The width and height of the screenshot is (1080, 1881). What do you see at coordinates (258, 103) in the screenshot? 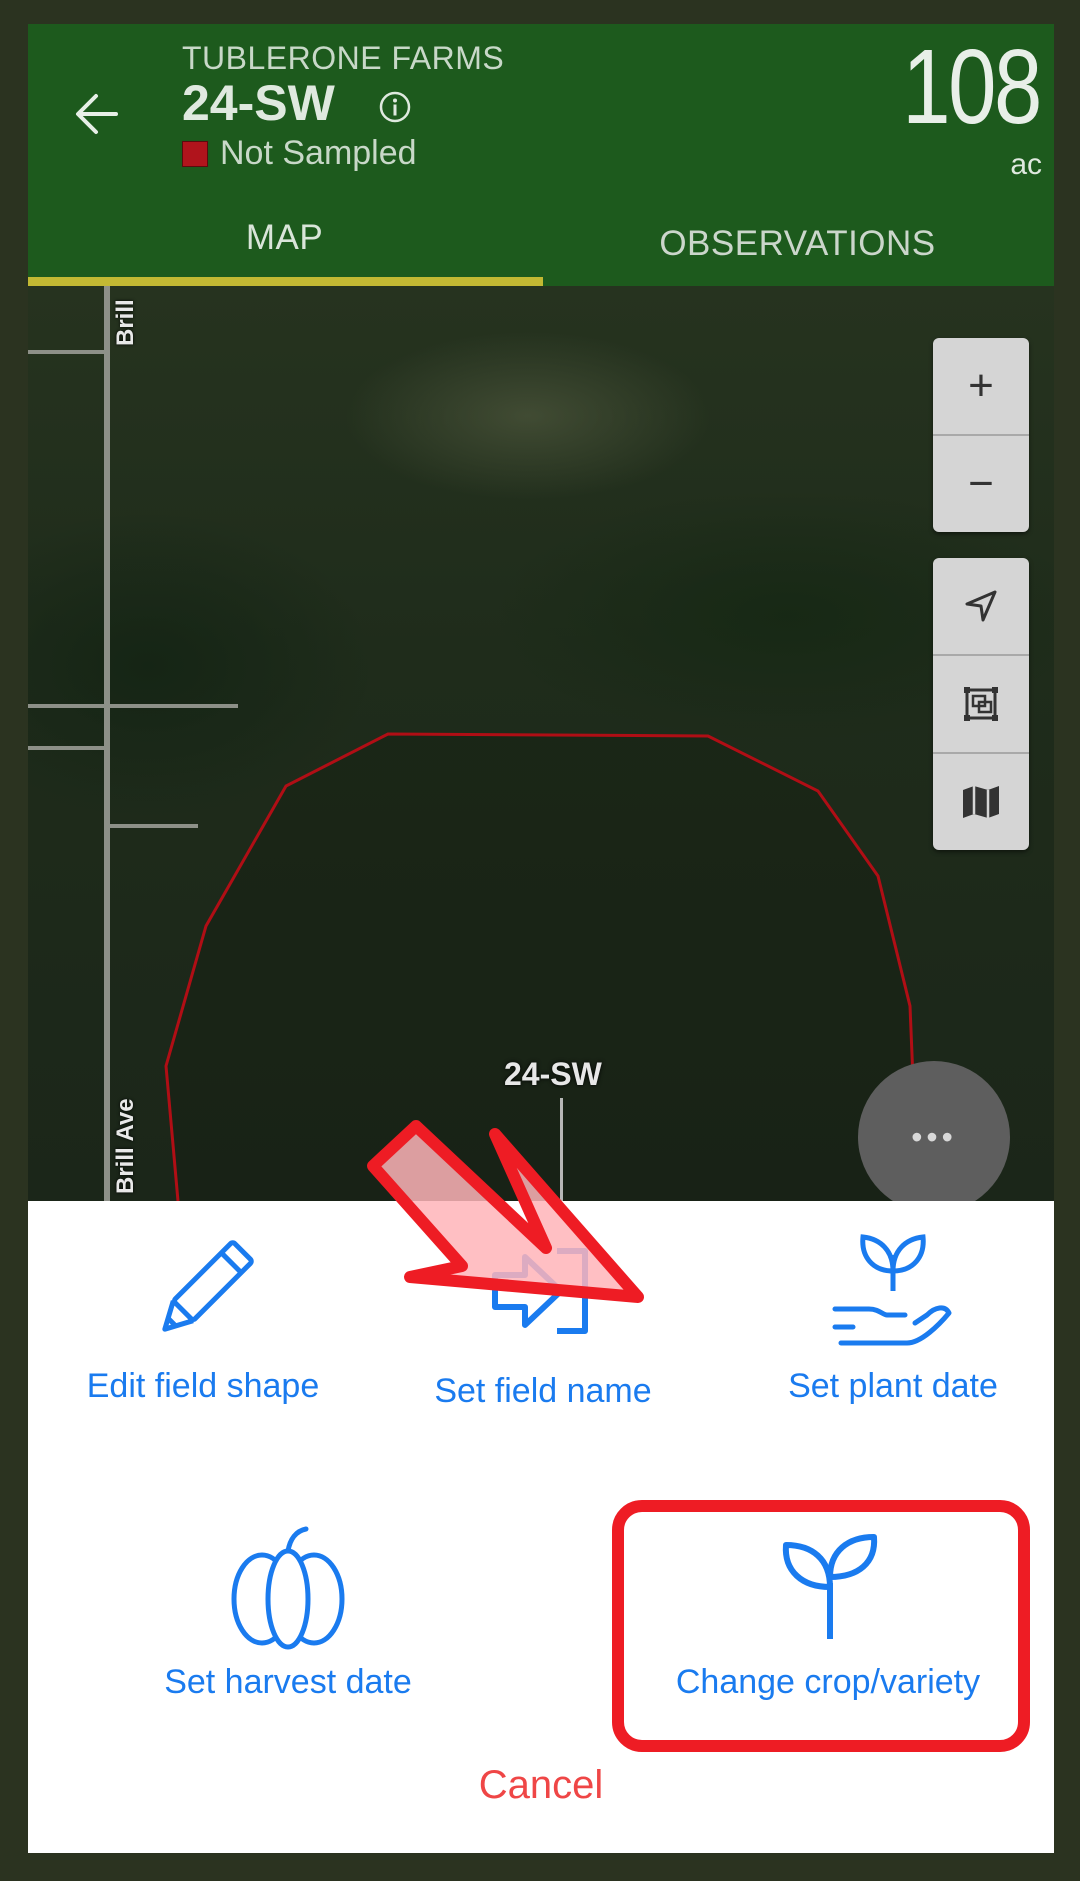
I see `field-name: 24-SW` at bounding box center [258, 103].